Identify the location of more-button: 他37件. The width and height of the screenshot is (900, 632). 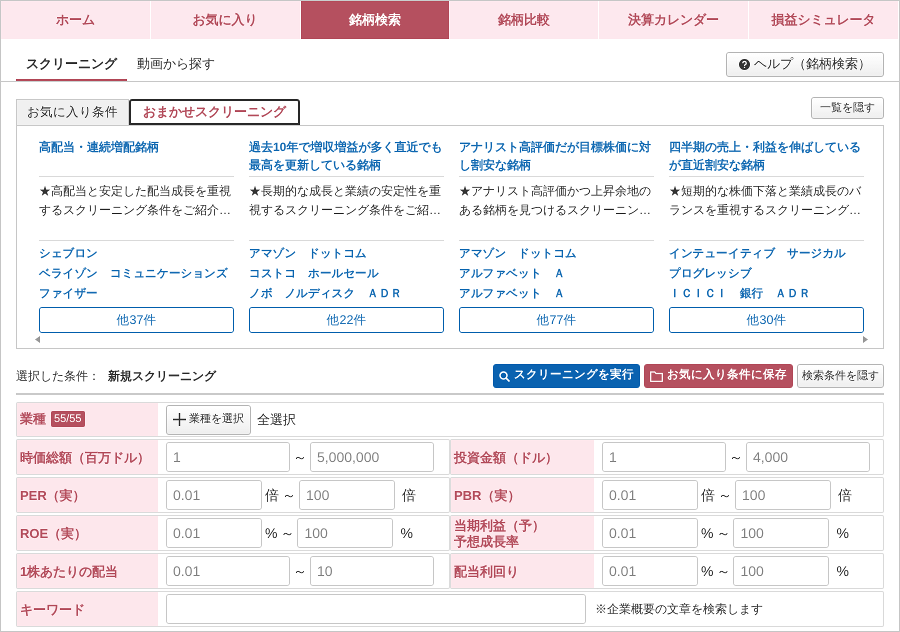
(136, 320).